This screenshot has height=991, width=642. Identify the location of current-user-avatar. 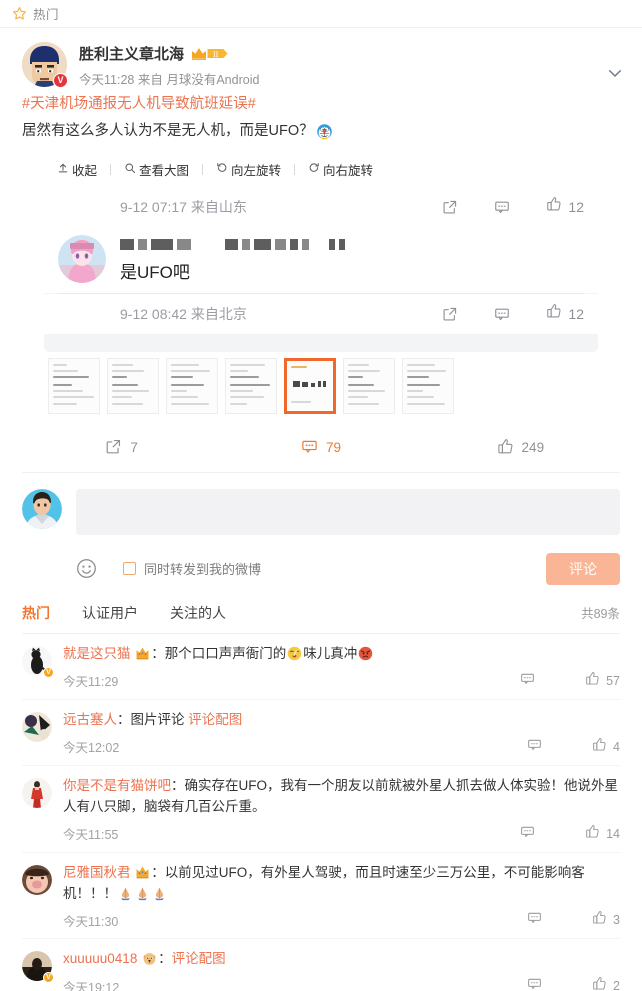
(42, 508).